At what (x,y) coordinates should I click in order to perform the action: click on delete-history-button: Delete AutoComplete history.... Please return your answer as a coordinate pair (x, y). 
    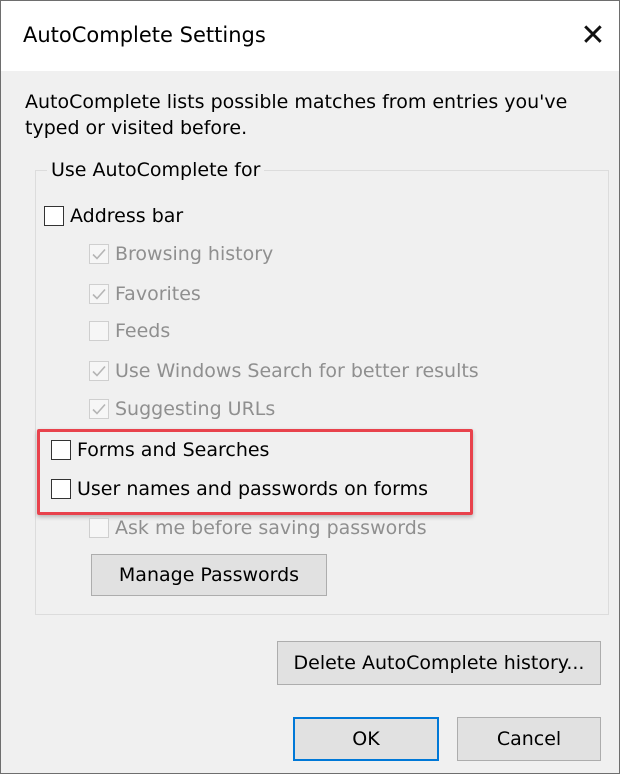
    Looking at the image, I should click on (439, 663).